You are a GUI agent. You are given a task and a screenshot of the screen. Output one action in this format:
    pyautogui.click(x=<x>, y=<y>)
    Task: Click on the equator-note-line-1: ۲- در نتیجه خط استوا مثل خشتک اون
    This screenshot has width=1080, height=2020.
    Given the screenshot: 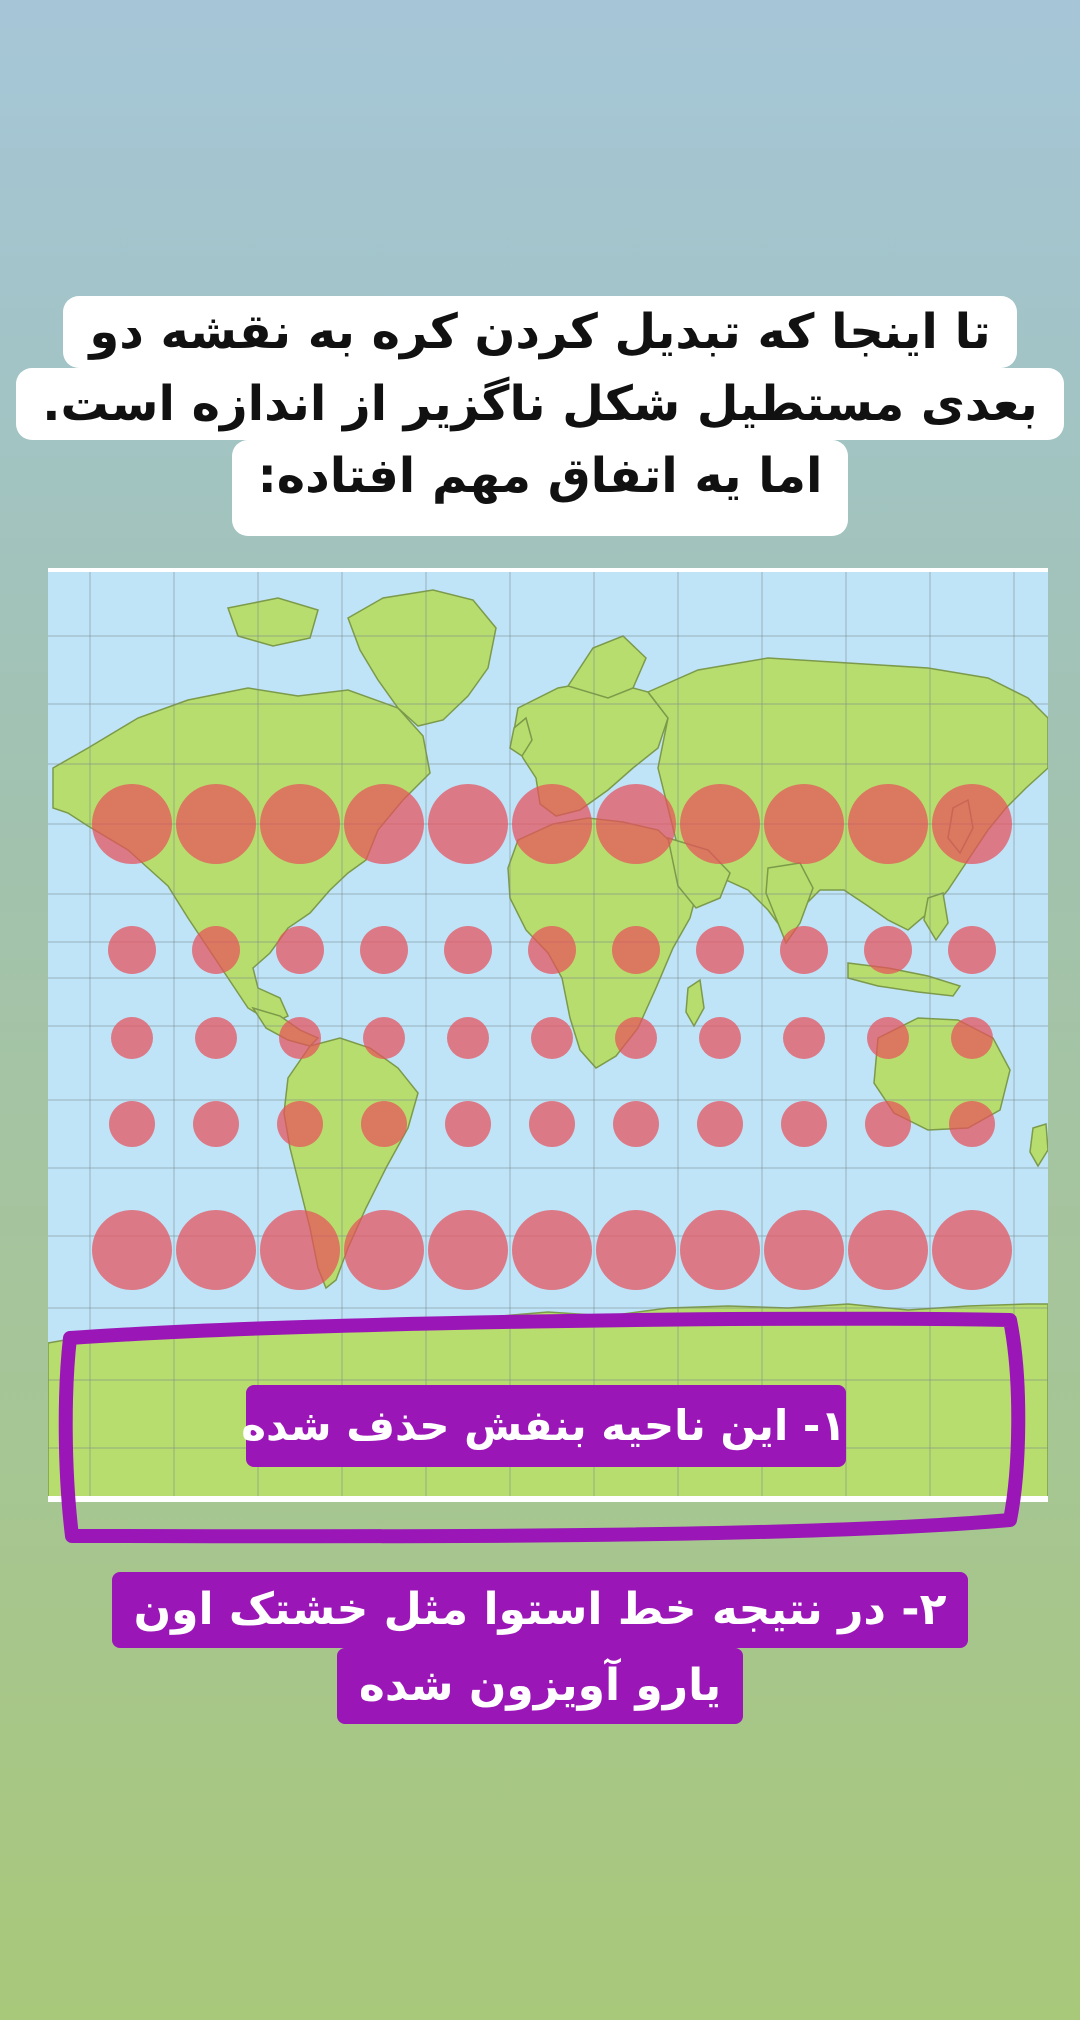 What is the action you would take?
    pyautogui.click(x=540, y=1610)
    